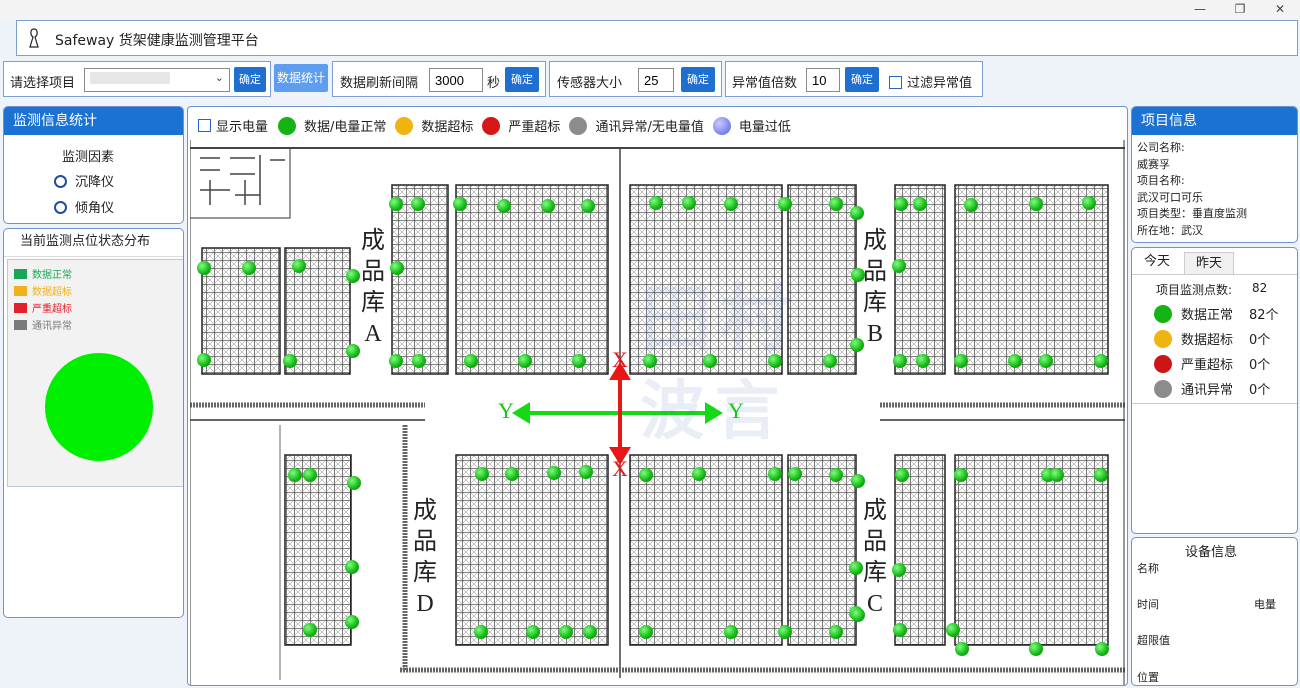  I want to click on project-select-value, so click(130, 78).